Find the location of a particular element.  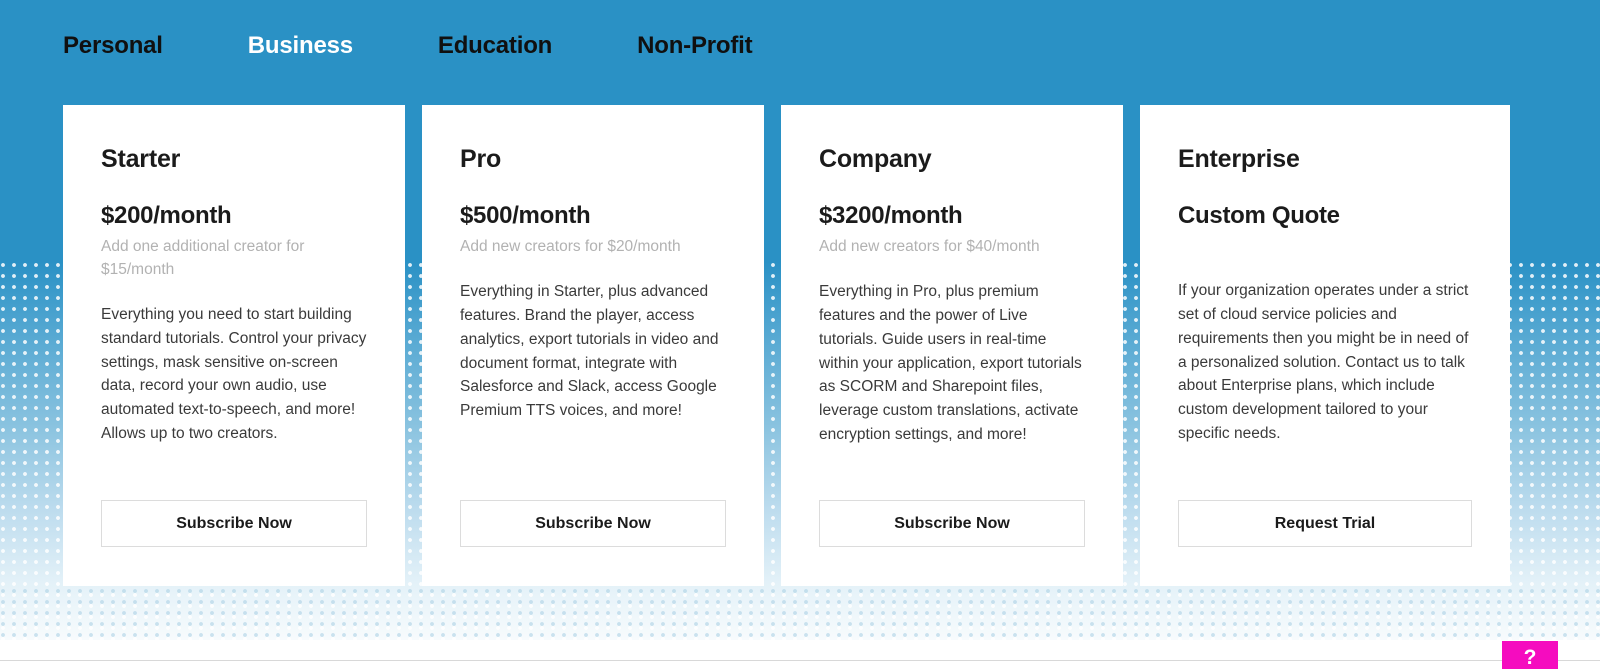

plan-price: $200/month is located at coordinates (166, 215).